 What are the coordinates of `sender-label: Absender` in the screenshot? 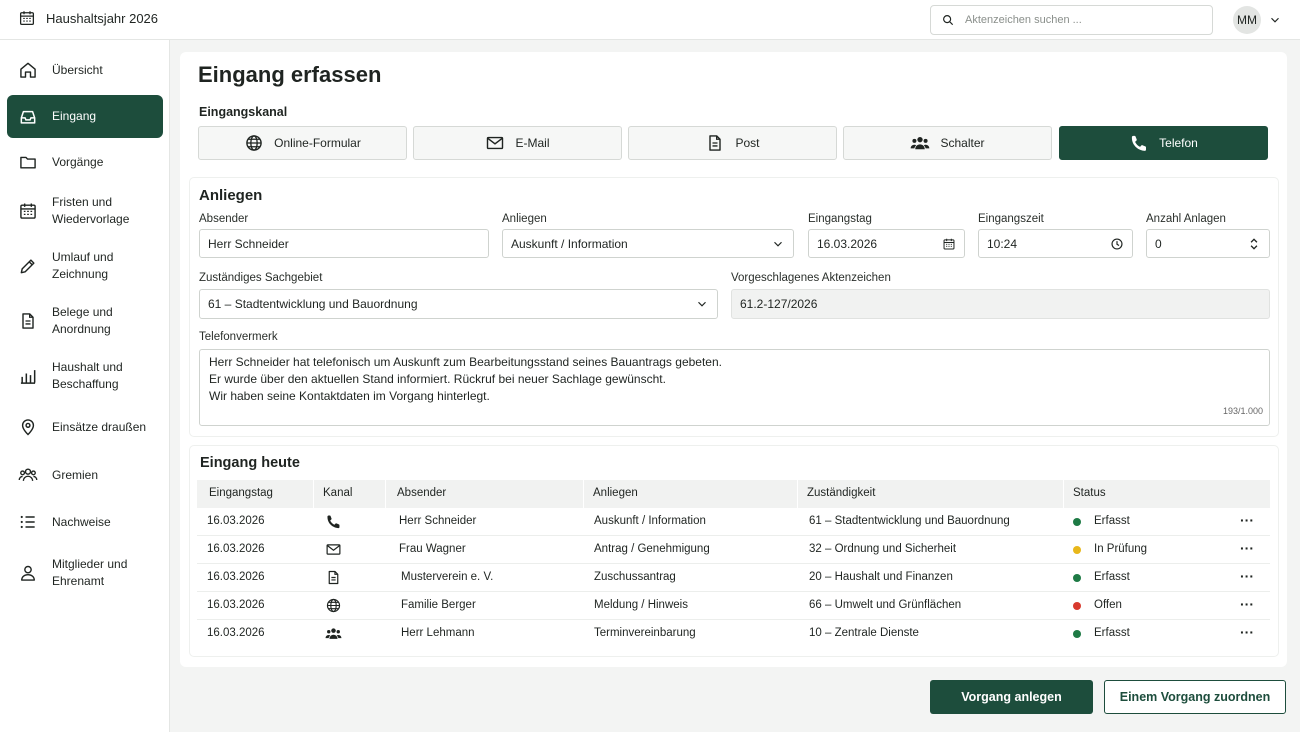 It's located at (224, 219).